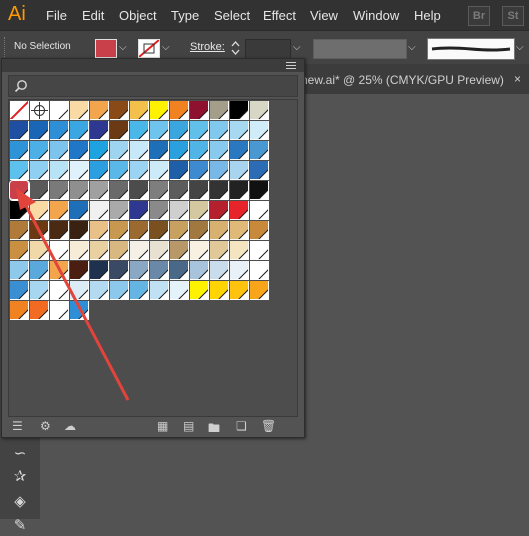 Image resolution: width=529 pixels, height=536 pixels. What do you see at coordinates (149, 48) in the screenshot?
I see `stroke-swatch` at bounding box center [149, 48].